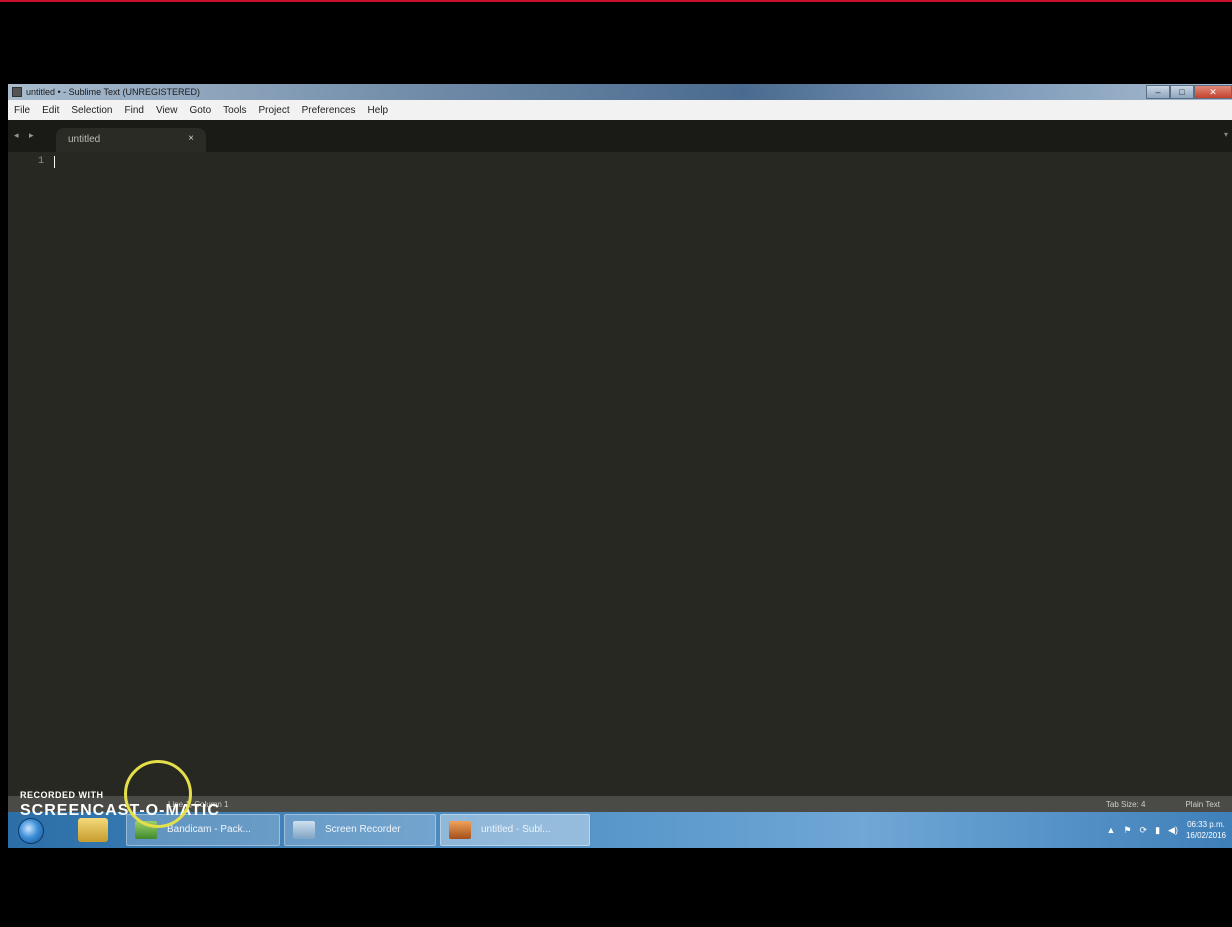 The height and width of the screenshot is (927, 1232). What do you see at coordinates (1127, 830) in the screenshot?
I see `action-center-icon: ⚑` at bounding box center [1127, 830].